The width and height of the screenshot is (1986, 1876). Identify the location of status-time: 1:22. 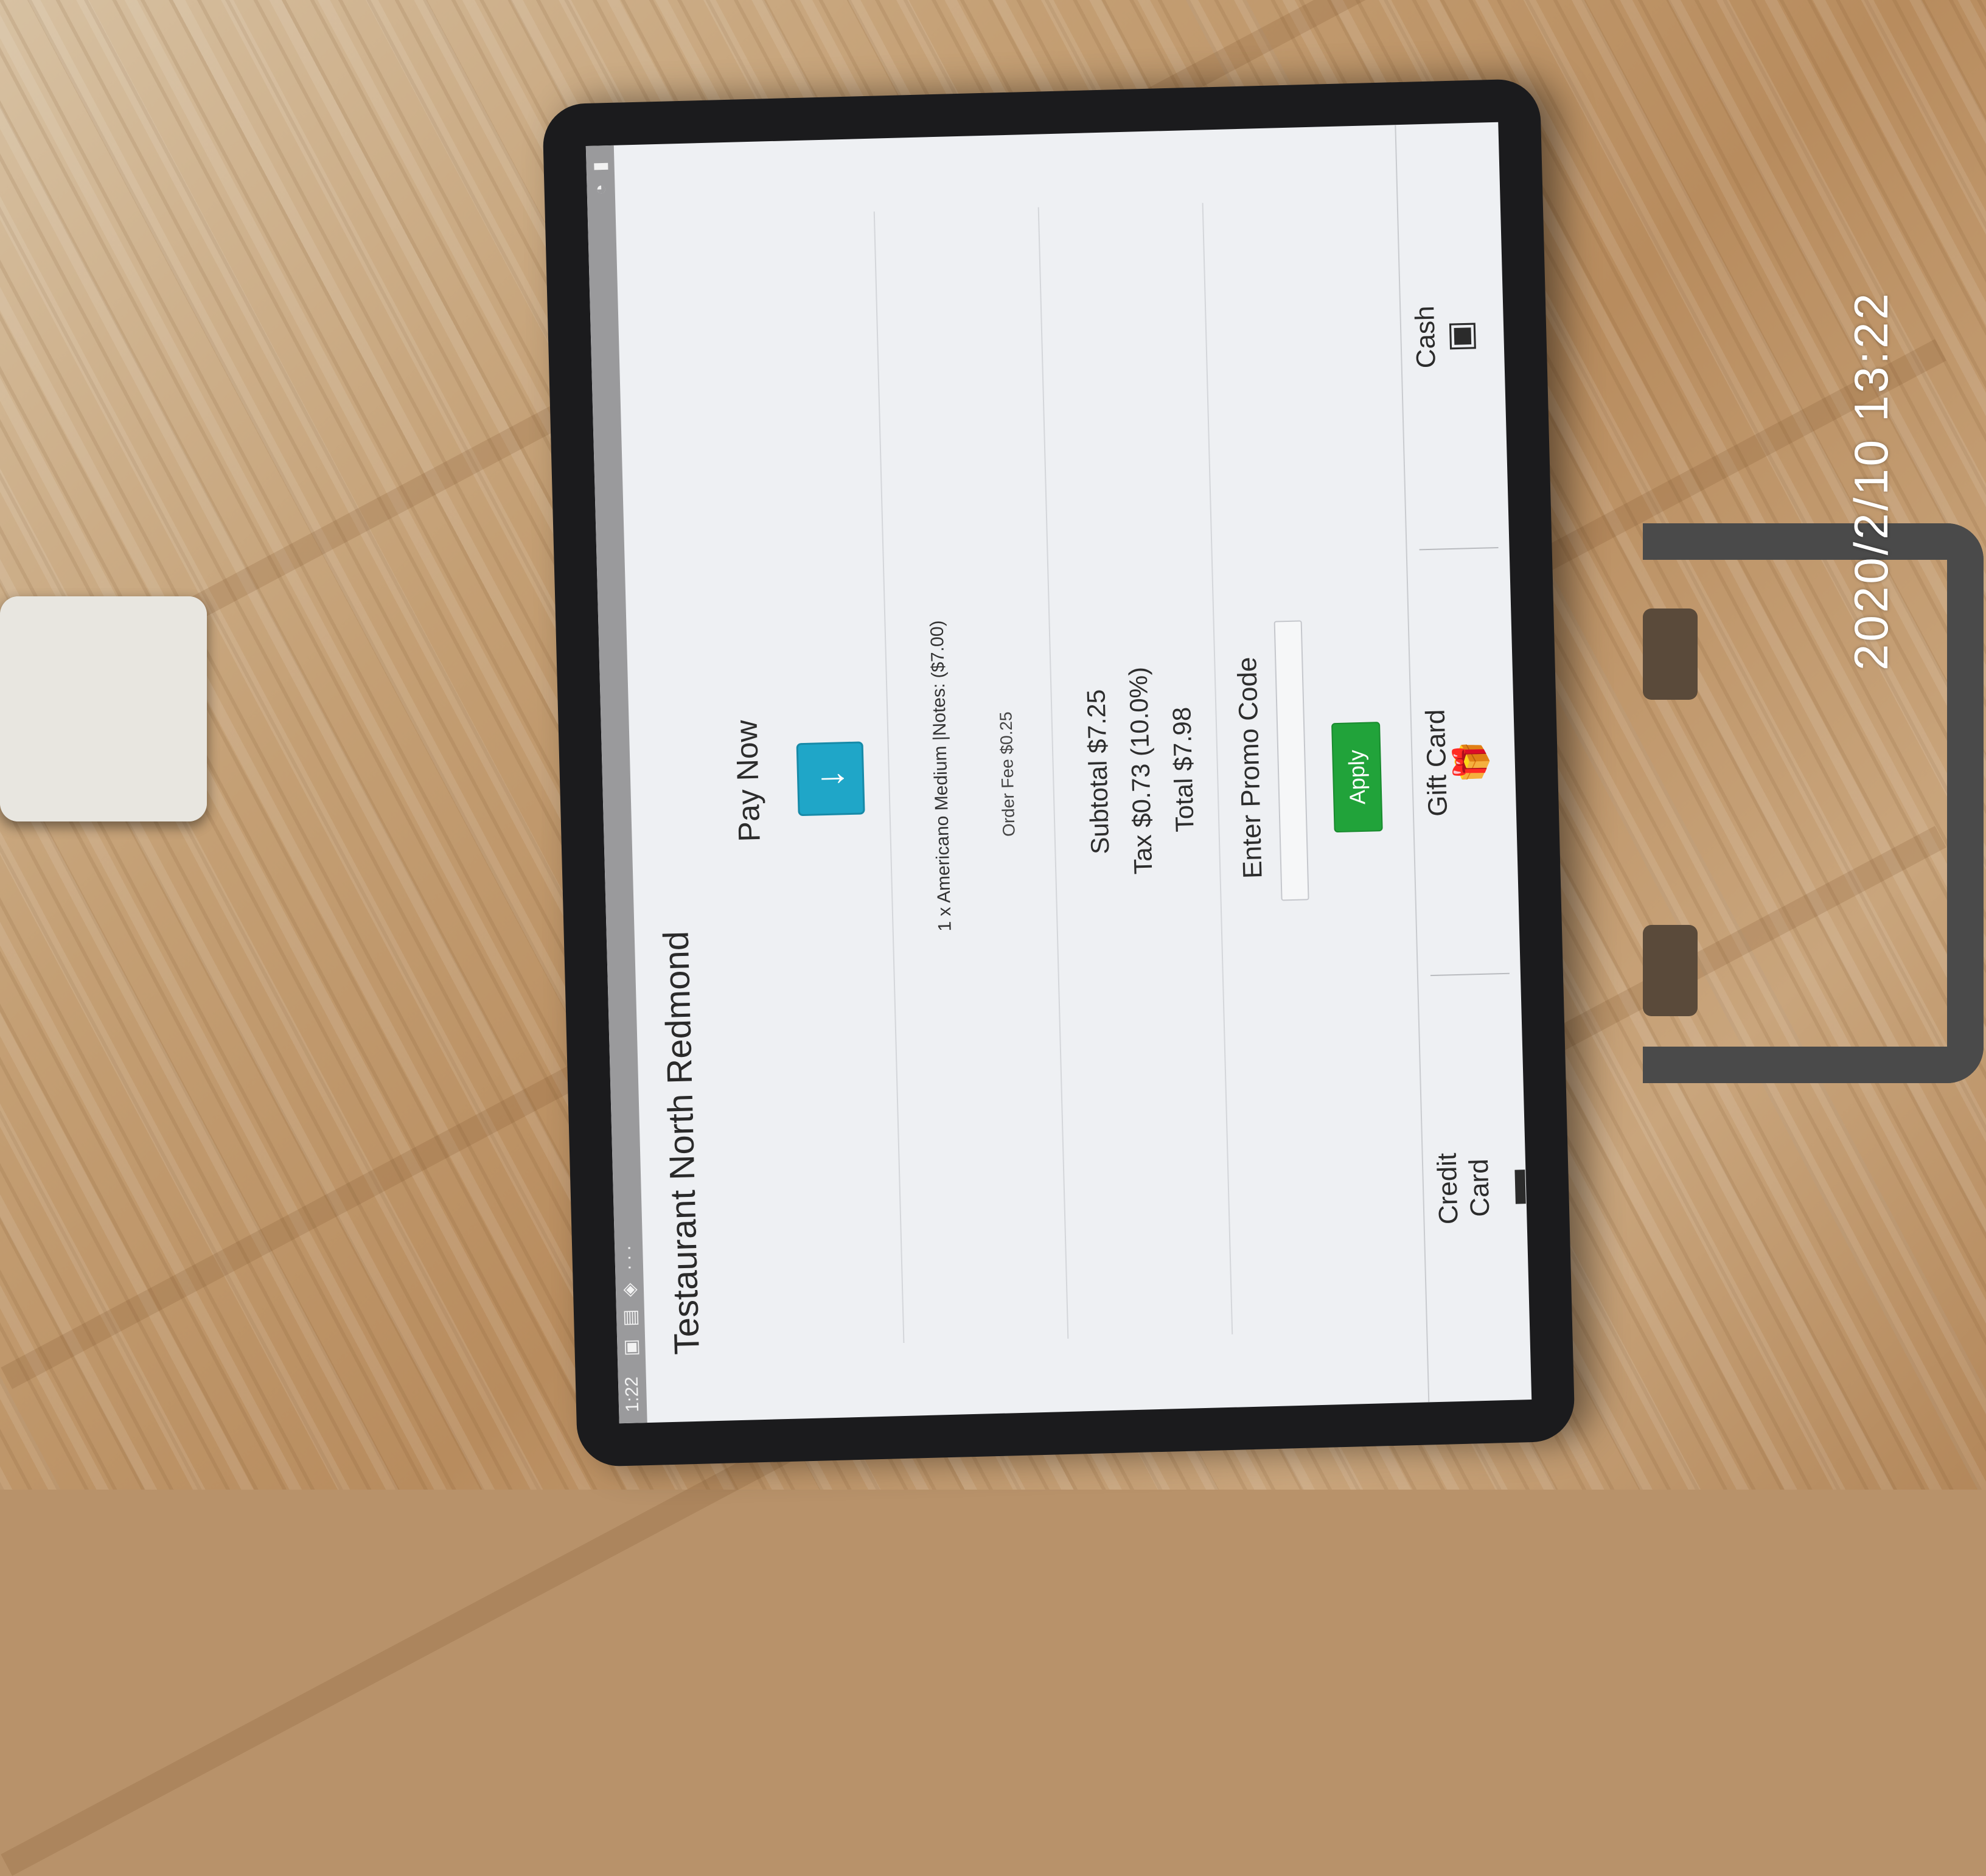
(632, 1394).